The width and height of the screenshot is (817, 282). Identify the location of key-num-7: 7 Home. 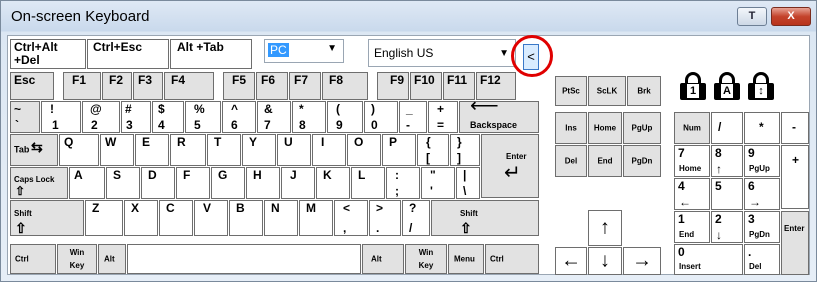
(692, 161).